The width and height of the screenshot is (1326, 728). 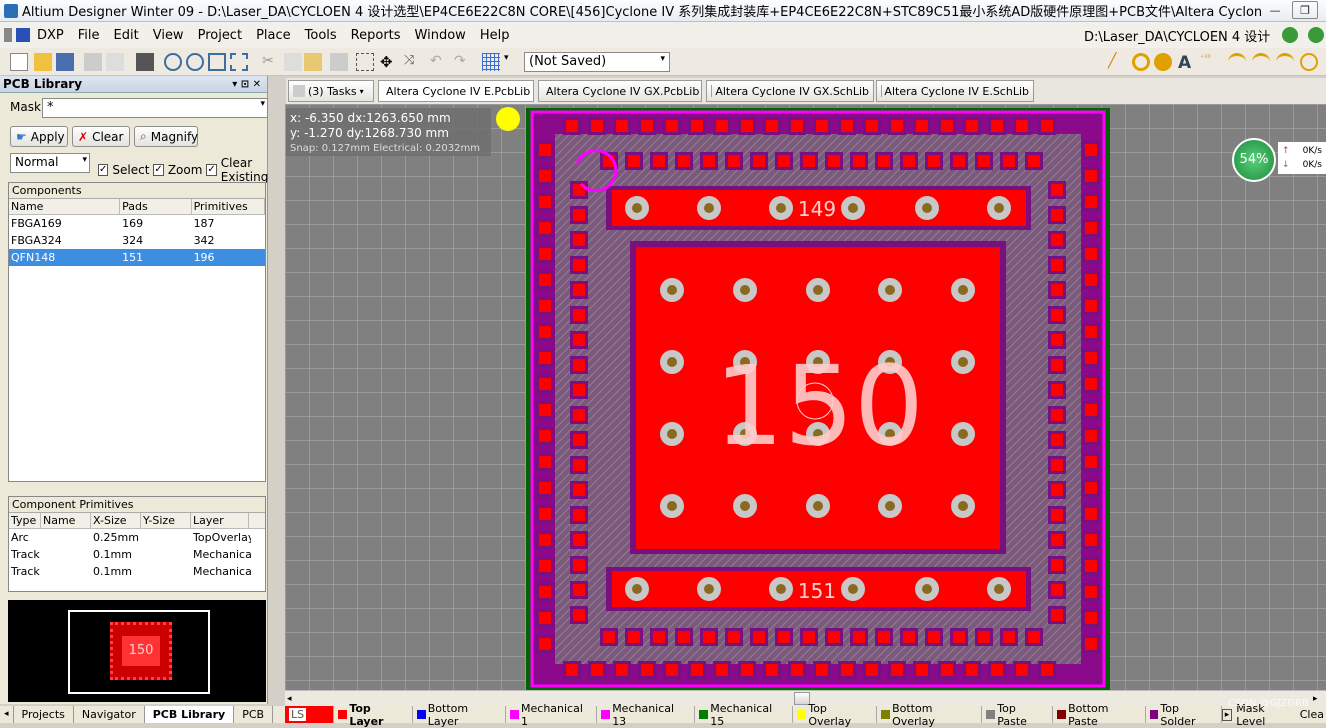 I want to click on clear-existing-checkbox: ✓, so click(x=211, y=170).